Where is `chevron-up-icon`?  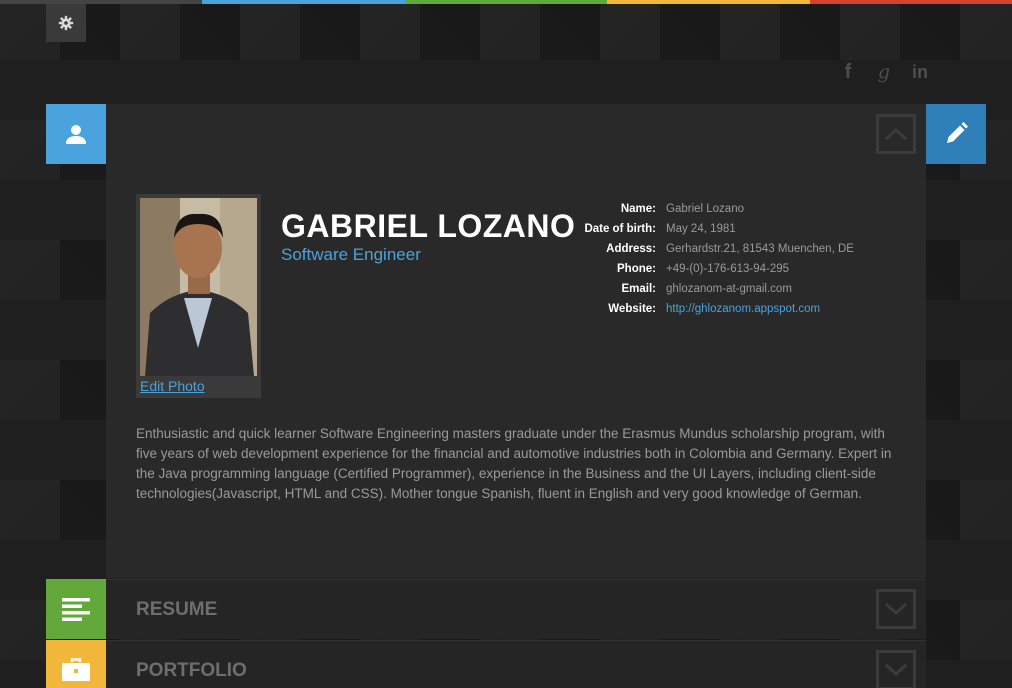
chevron-up-icon is located at coordinates (896, 134).